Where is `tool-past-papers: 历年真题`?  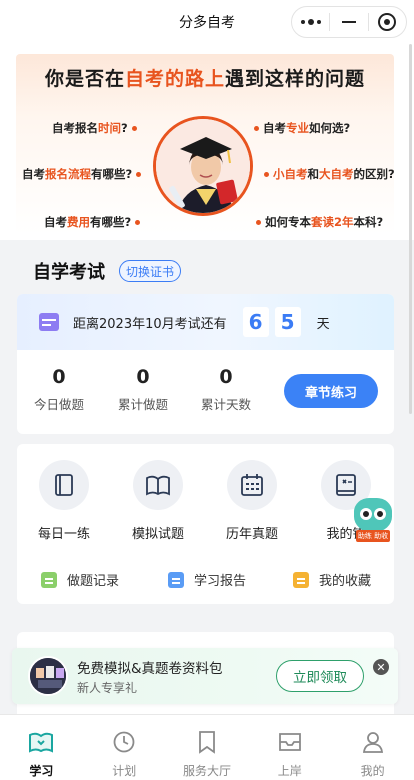 tool-past-papers: 历年真题 is located at coordinates (252, 501).